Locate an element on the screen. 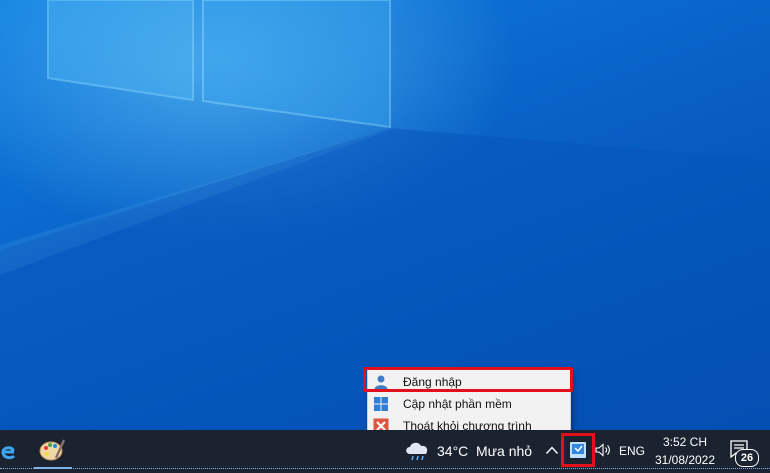 Image resolution: width=770 pixels, height=473 pixels. paint-icon is located at coordinates (52, 450).